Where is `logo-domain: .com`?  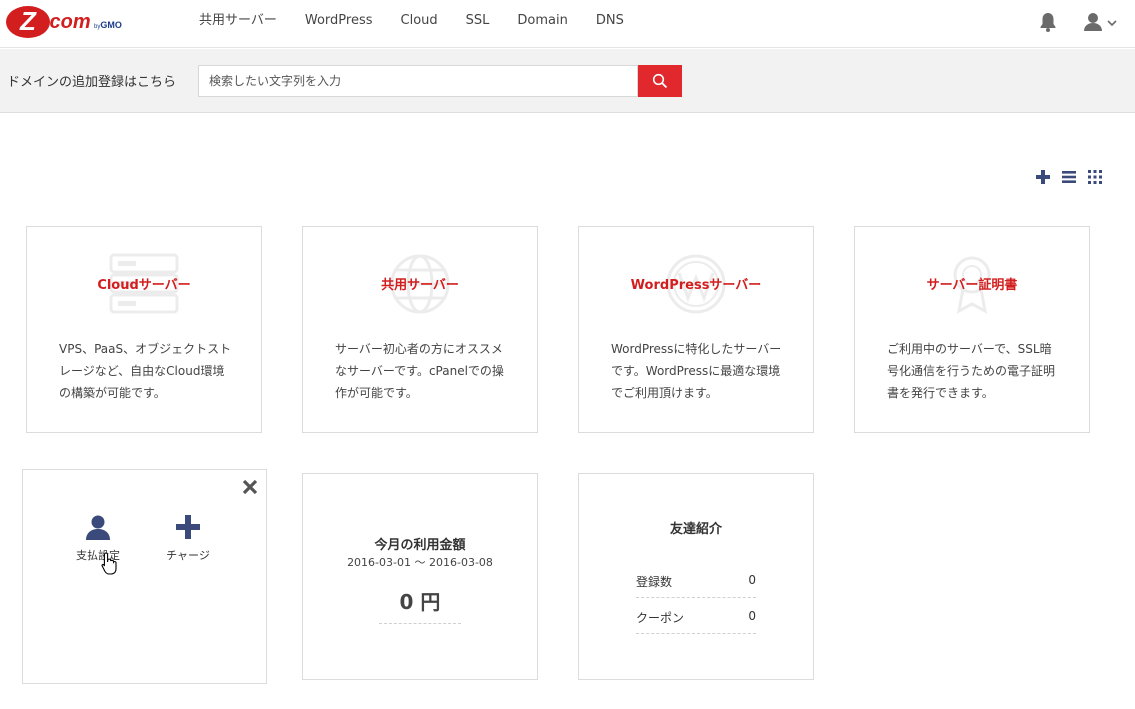 logo-domain: .com is located at coordinates (67, 22).